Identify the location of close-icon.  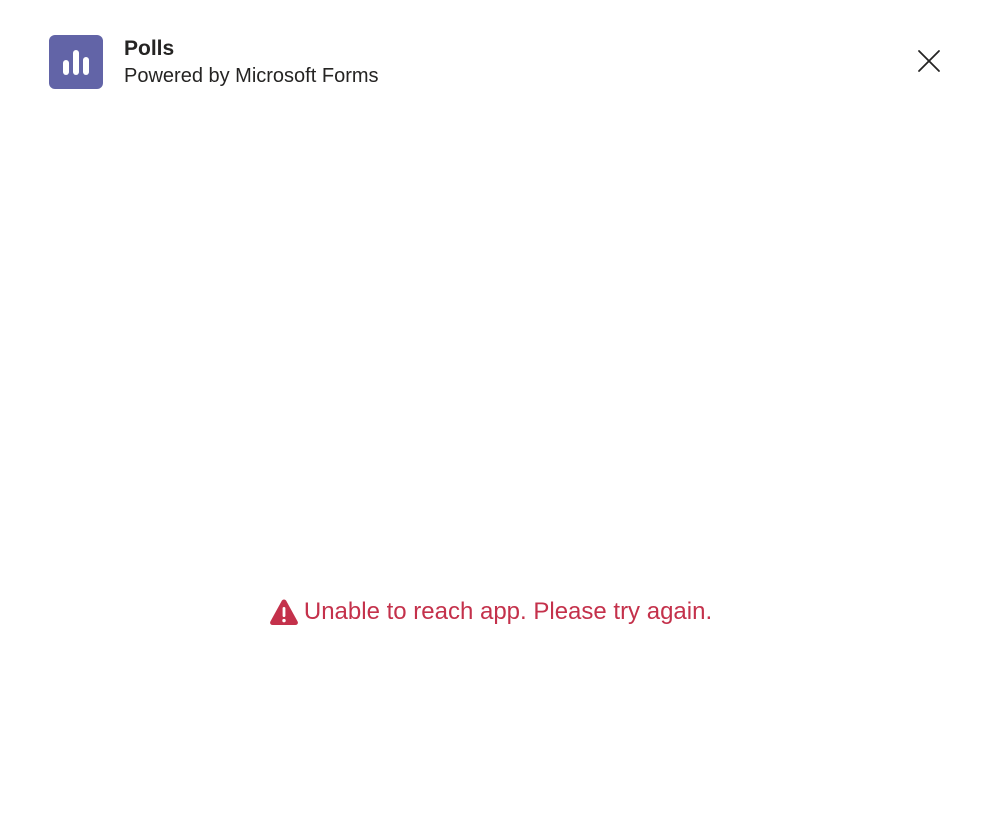
(929, 61).